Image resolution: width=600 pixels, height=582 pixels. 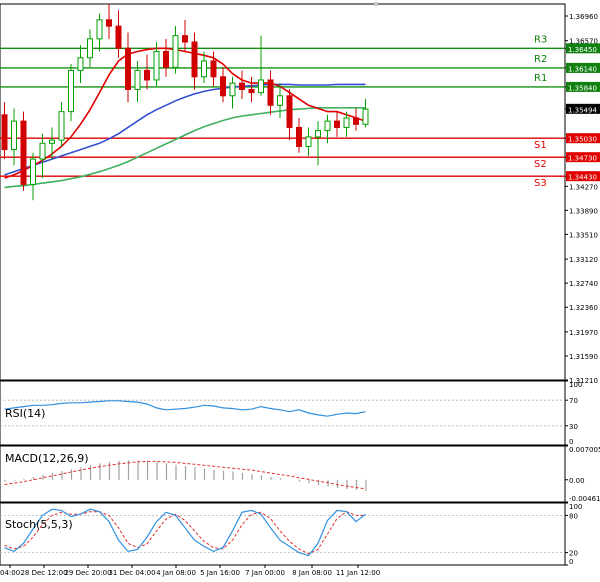 What do you see at coordinates (39, 524) in the screenshot?
I see `stoch-label: Stoch(5,5,3)` at bounding box center [39, 524].